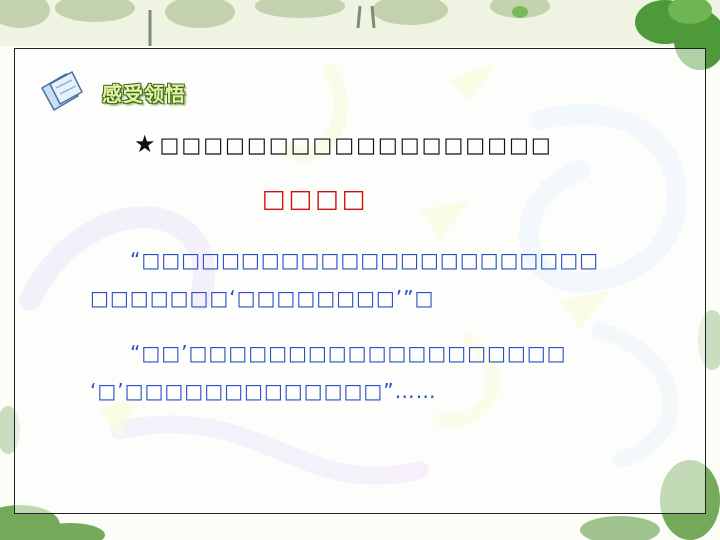 The width and height of the screenshot is (720, 540). I want to click on answer-title: □□□□, so click(315, 198).